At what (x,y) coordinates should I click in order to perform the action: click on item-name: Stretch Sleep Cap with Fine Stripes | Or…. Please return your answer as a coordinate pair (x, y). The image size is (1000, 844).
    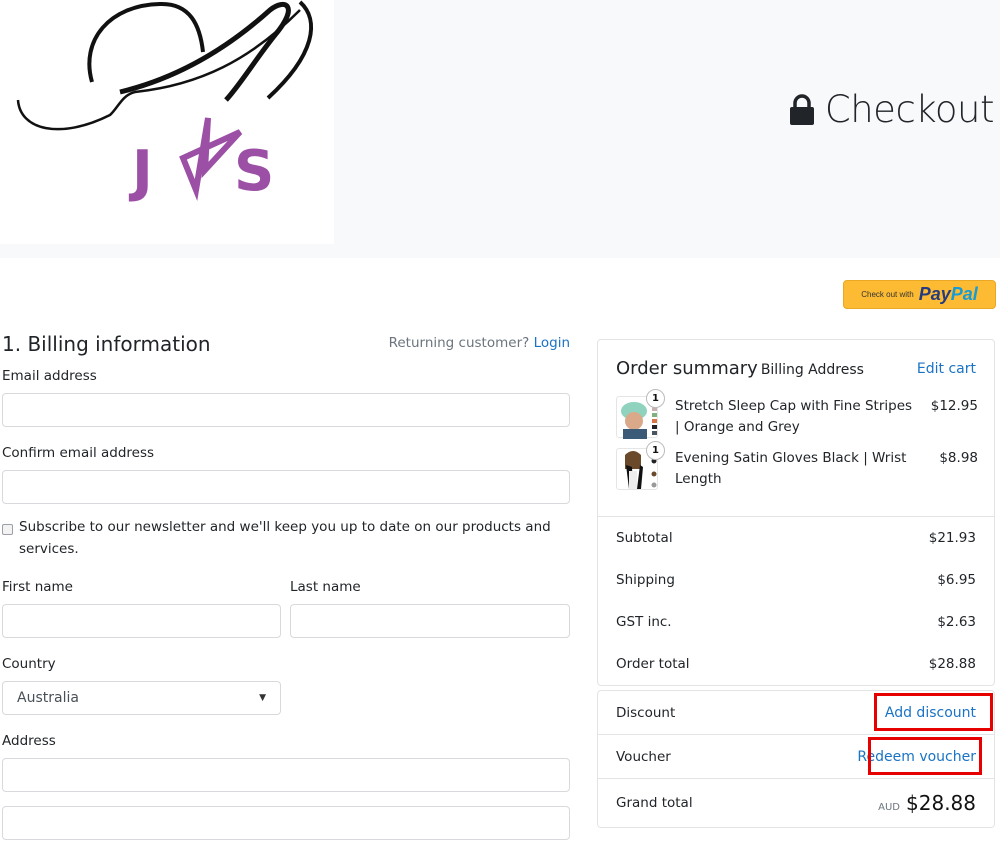
    Looking at the image, I should click on (794, 416).